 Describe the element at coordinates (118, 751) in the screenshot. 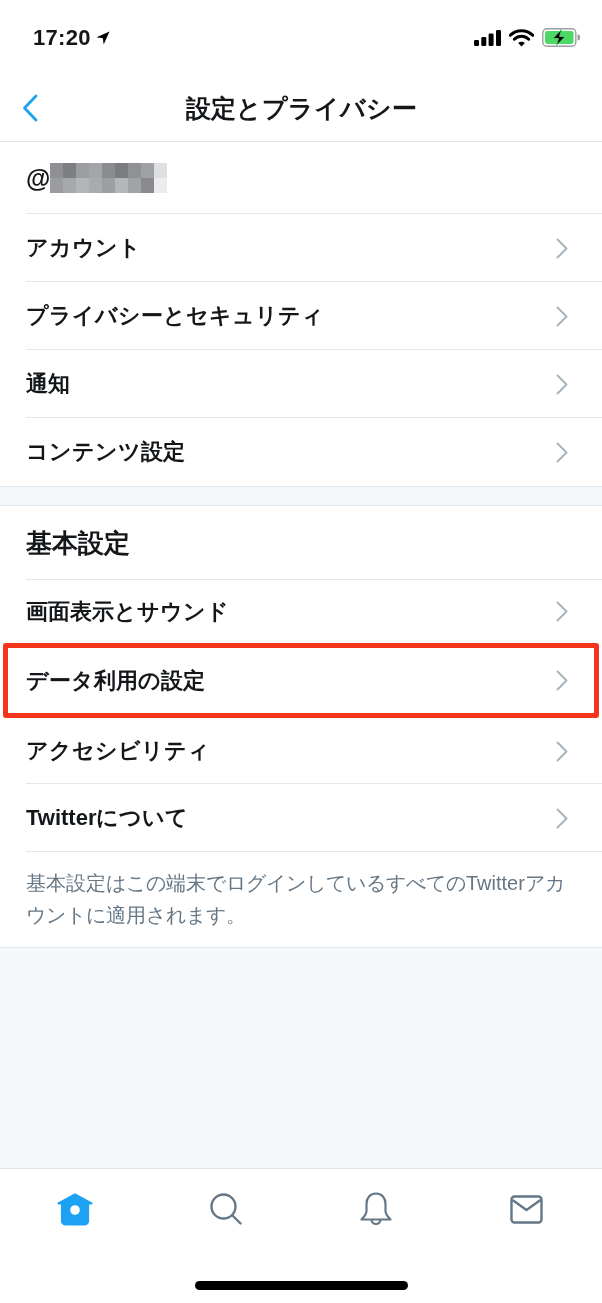

I see `row-label: アクセシビリティ` at that location.